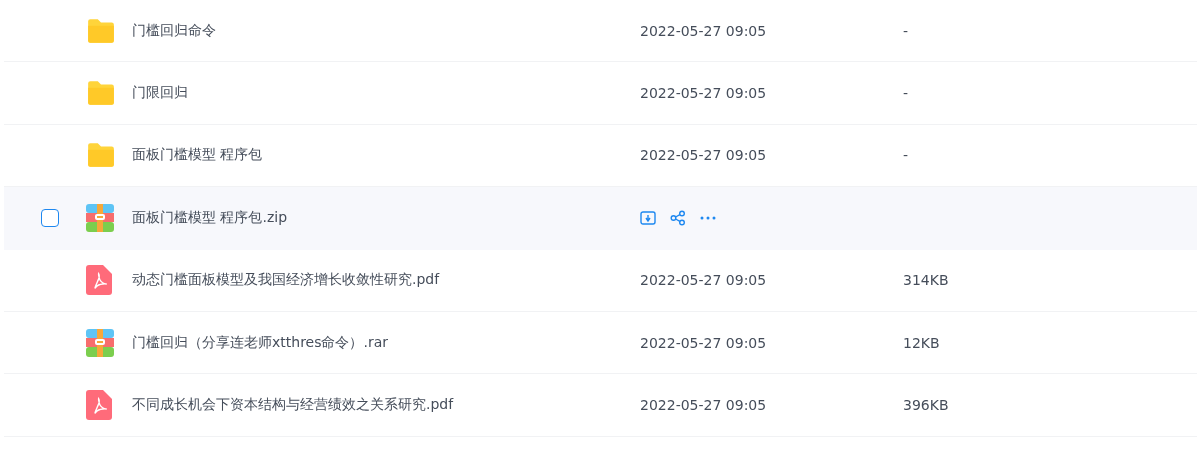 Image resolution: width=1201 pixels, height=463 pixels. Describe the element at coordinates (921, 342) in the screenshot. I see `file-size: 12KB` at that location.